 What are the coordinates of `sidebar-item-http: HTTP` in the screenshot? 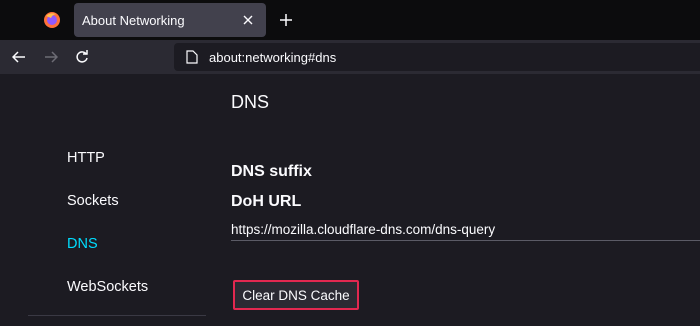 It's located at (86, 158).